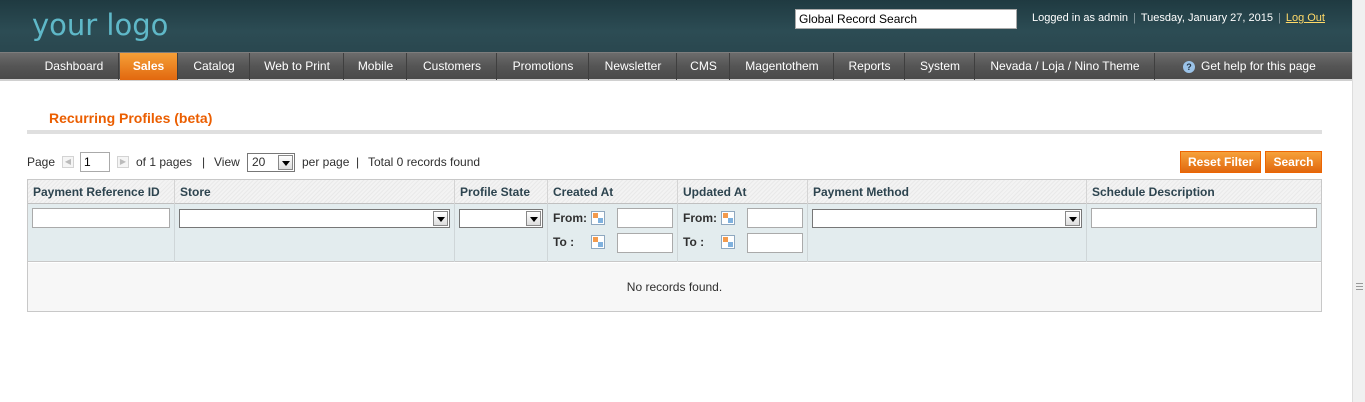 The height and width of the screenshot is (402, 1365). What do you see at coordinates (259, 162) in the screenshot?
I see `per-page-value: 20` at bounding box center [259, 162].